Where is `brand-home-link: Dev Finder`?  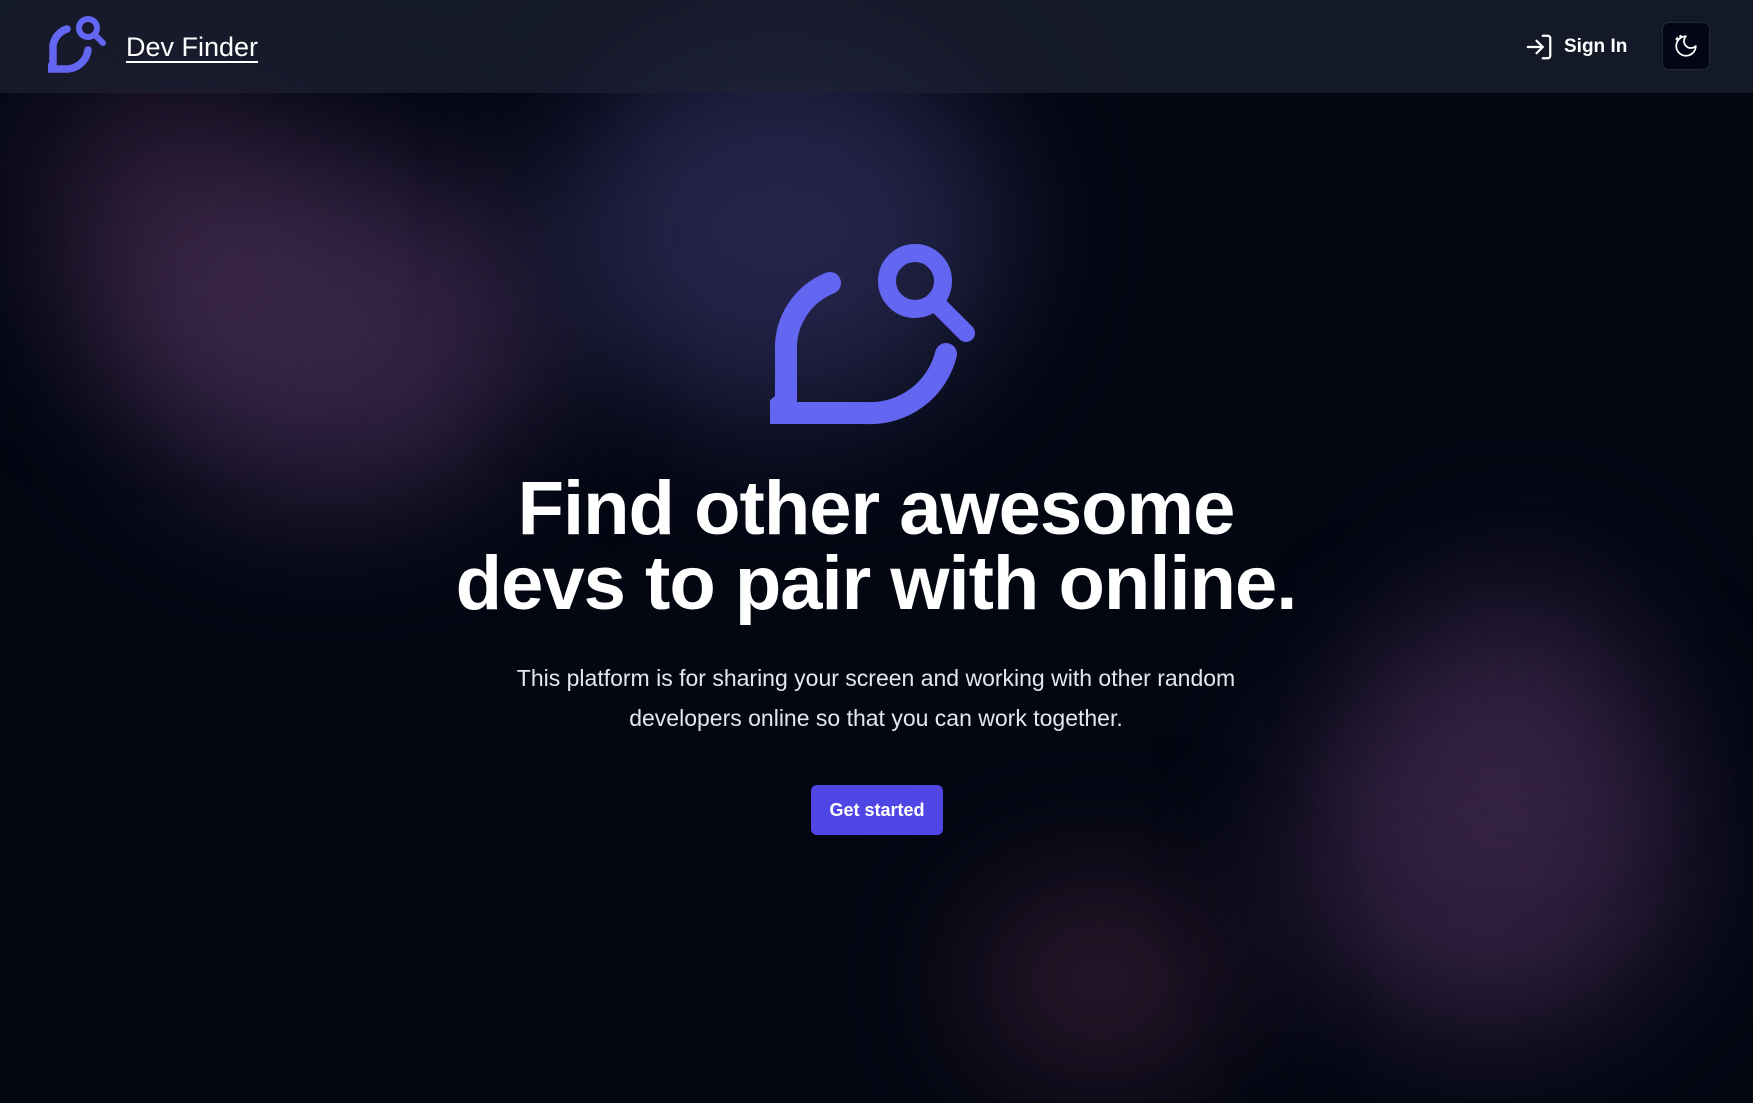
brand-home-link: Dev Finder is located at coordinates (153, 47).